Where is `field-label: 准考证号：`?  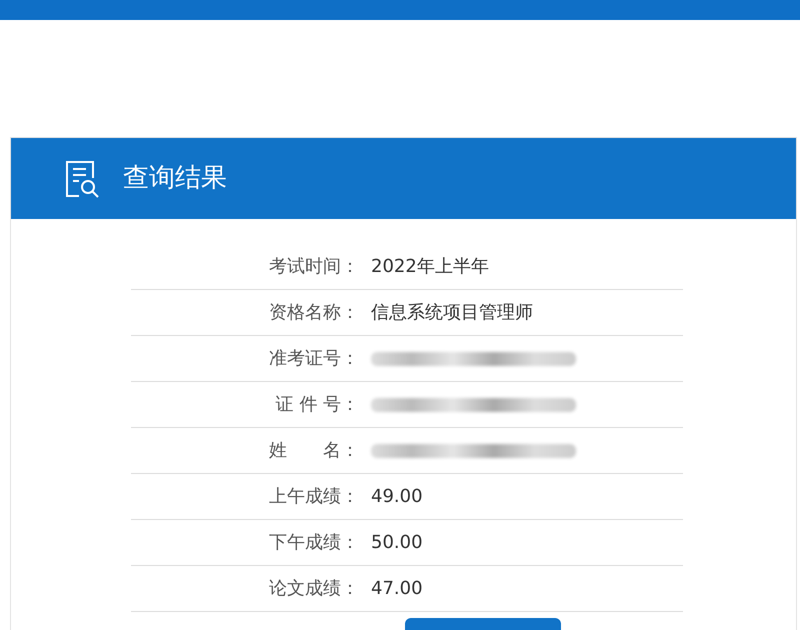 field-label: 准考证号： is located at coordinates (314, 359).